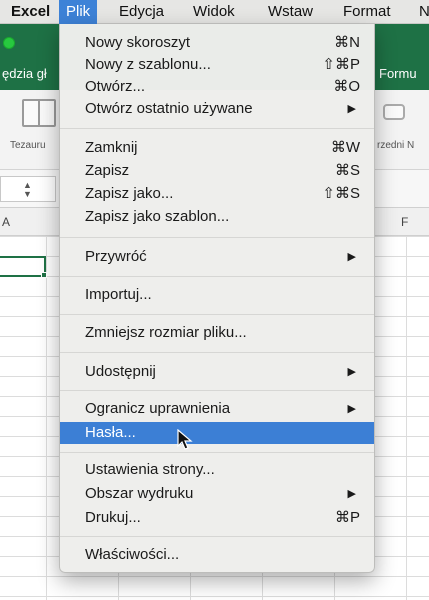 The image size is (429, 600). What do you see at coordinates (116, 256) in the screenshot?
I see `menu-item-label: Przywróć` at bounding box center [116, 256].